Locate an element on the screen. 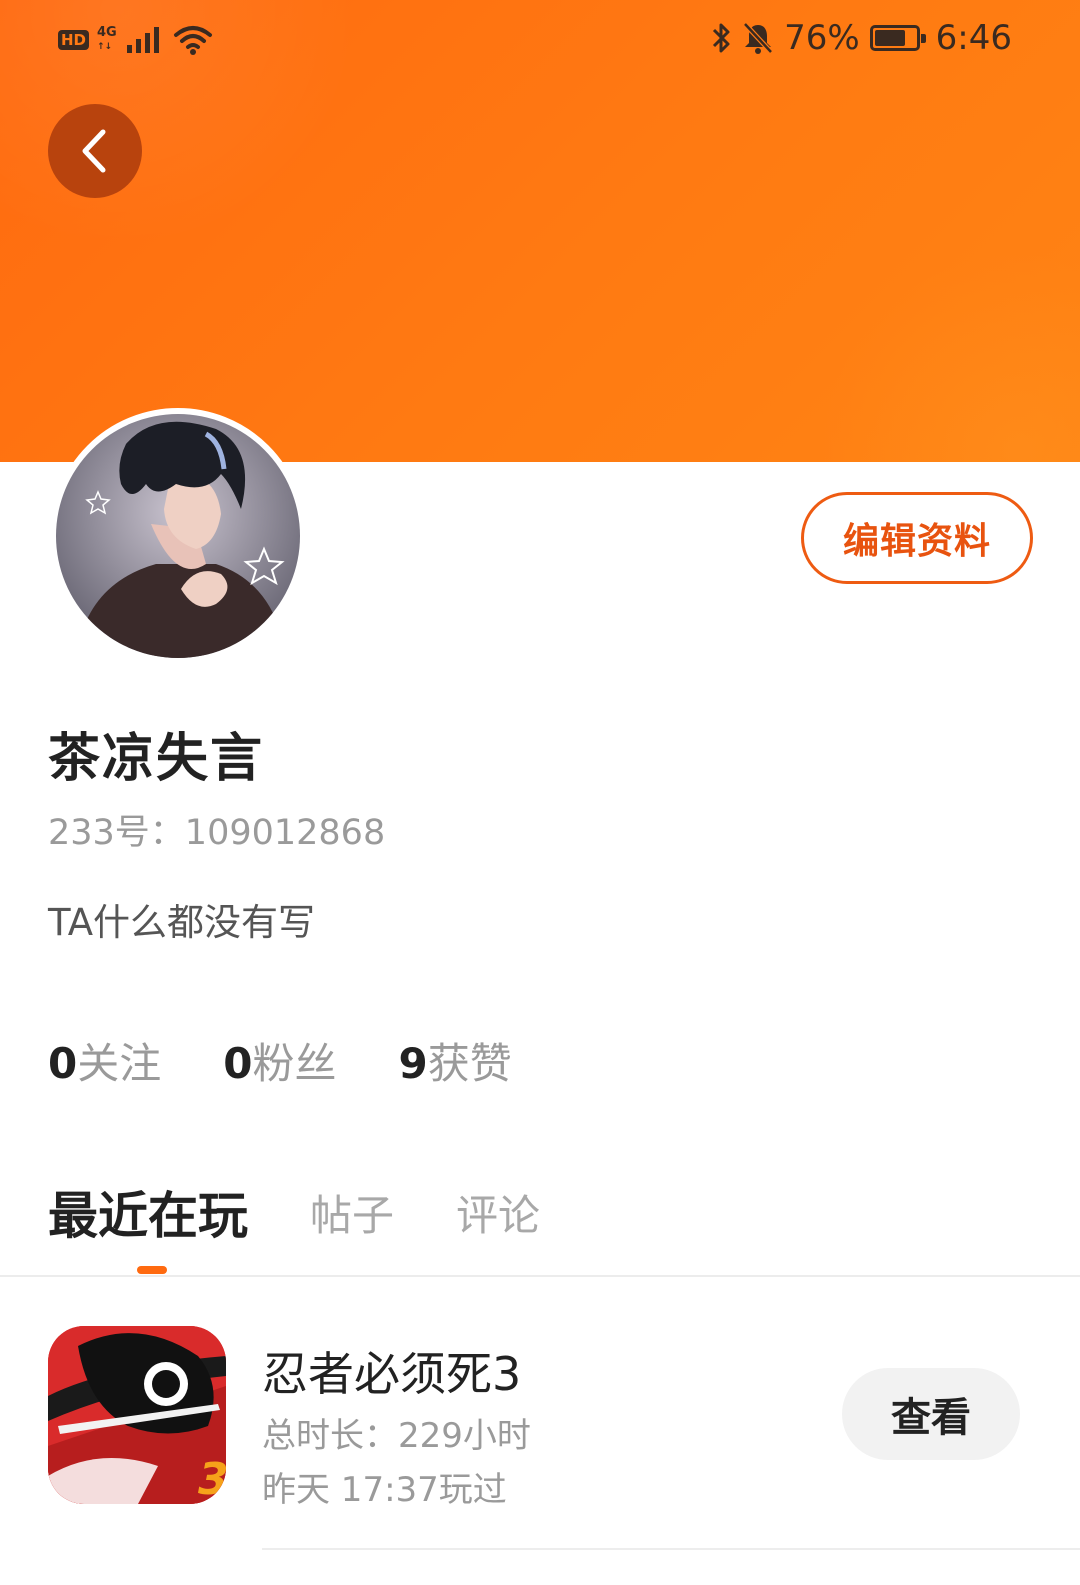 The width and height of the screenshot is (1080, 1585). followers-count: 0 is located at coordinates (238, 1063).